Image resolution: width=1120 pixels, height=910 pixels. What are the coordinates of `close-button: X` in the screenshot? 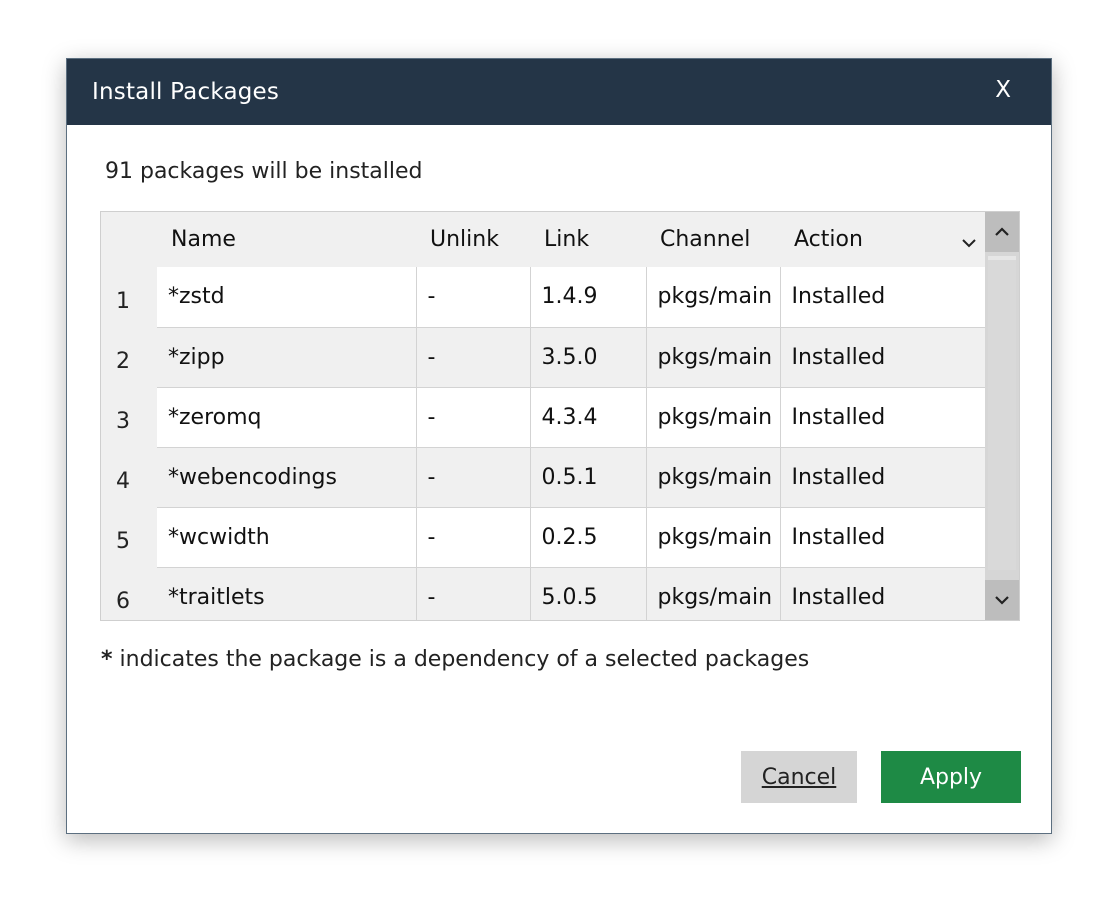 It's located at (1003, 90).